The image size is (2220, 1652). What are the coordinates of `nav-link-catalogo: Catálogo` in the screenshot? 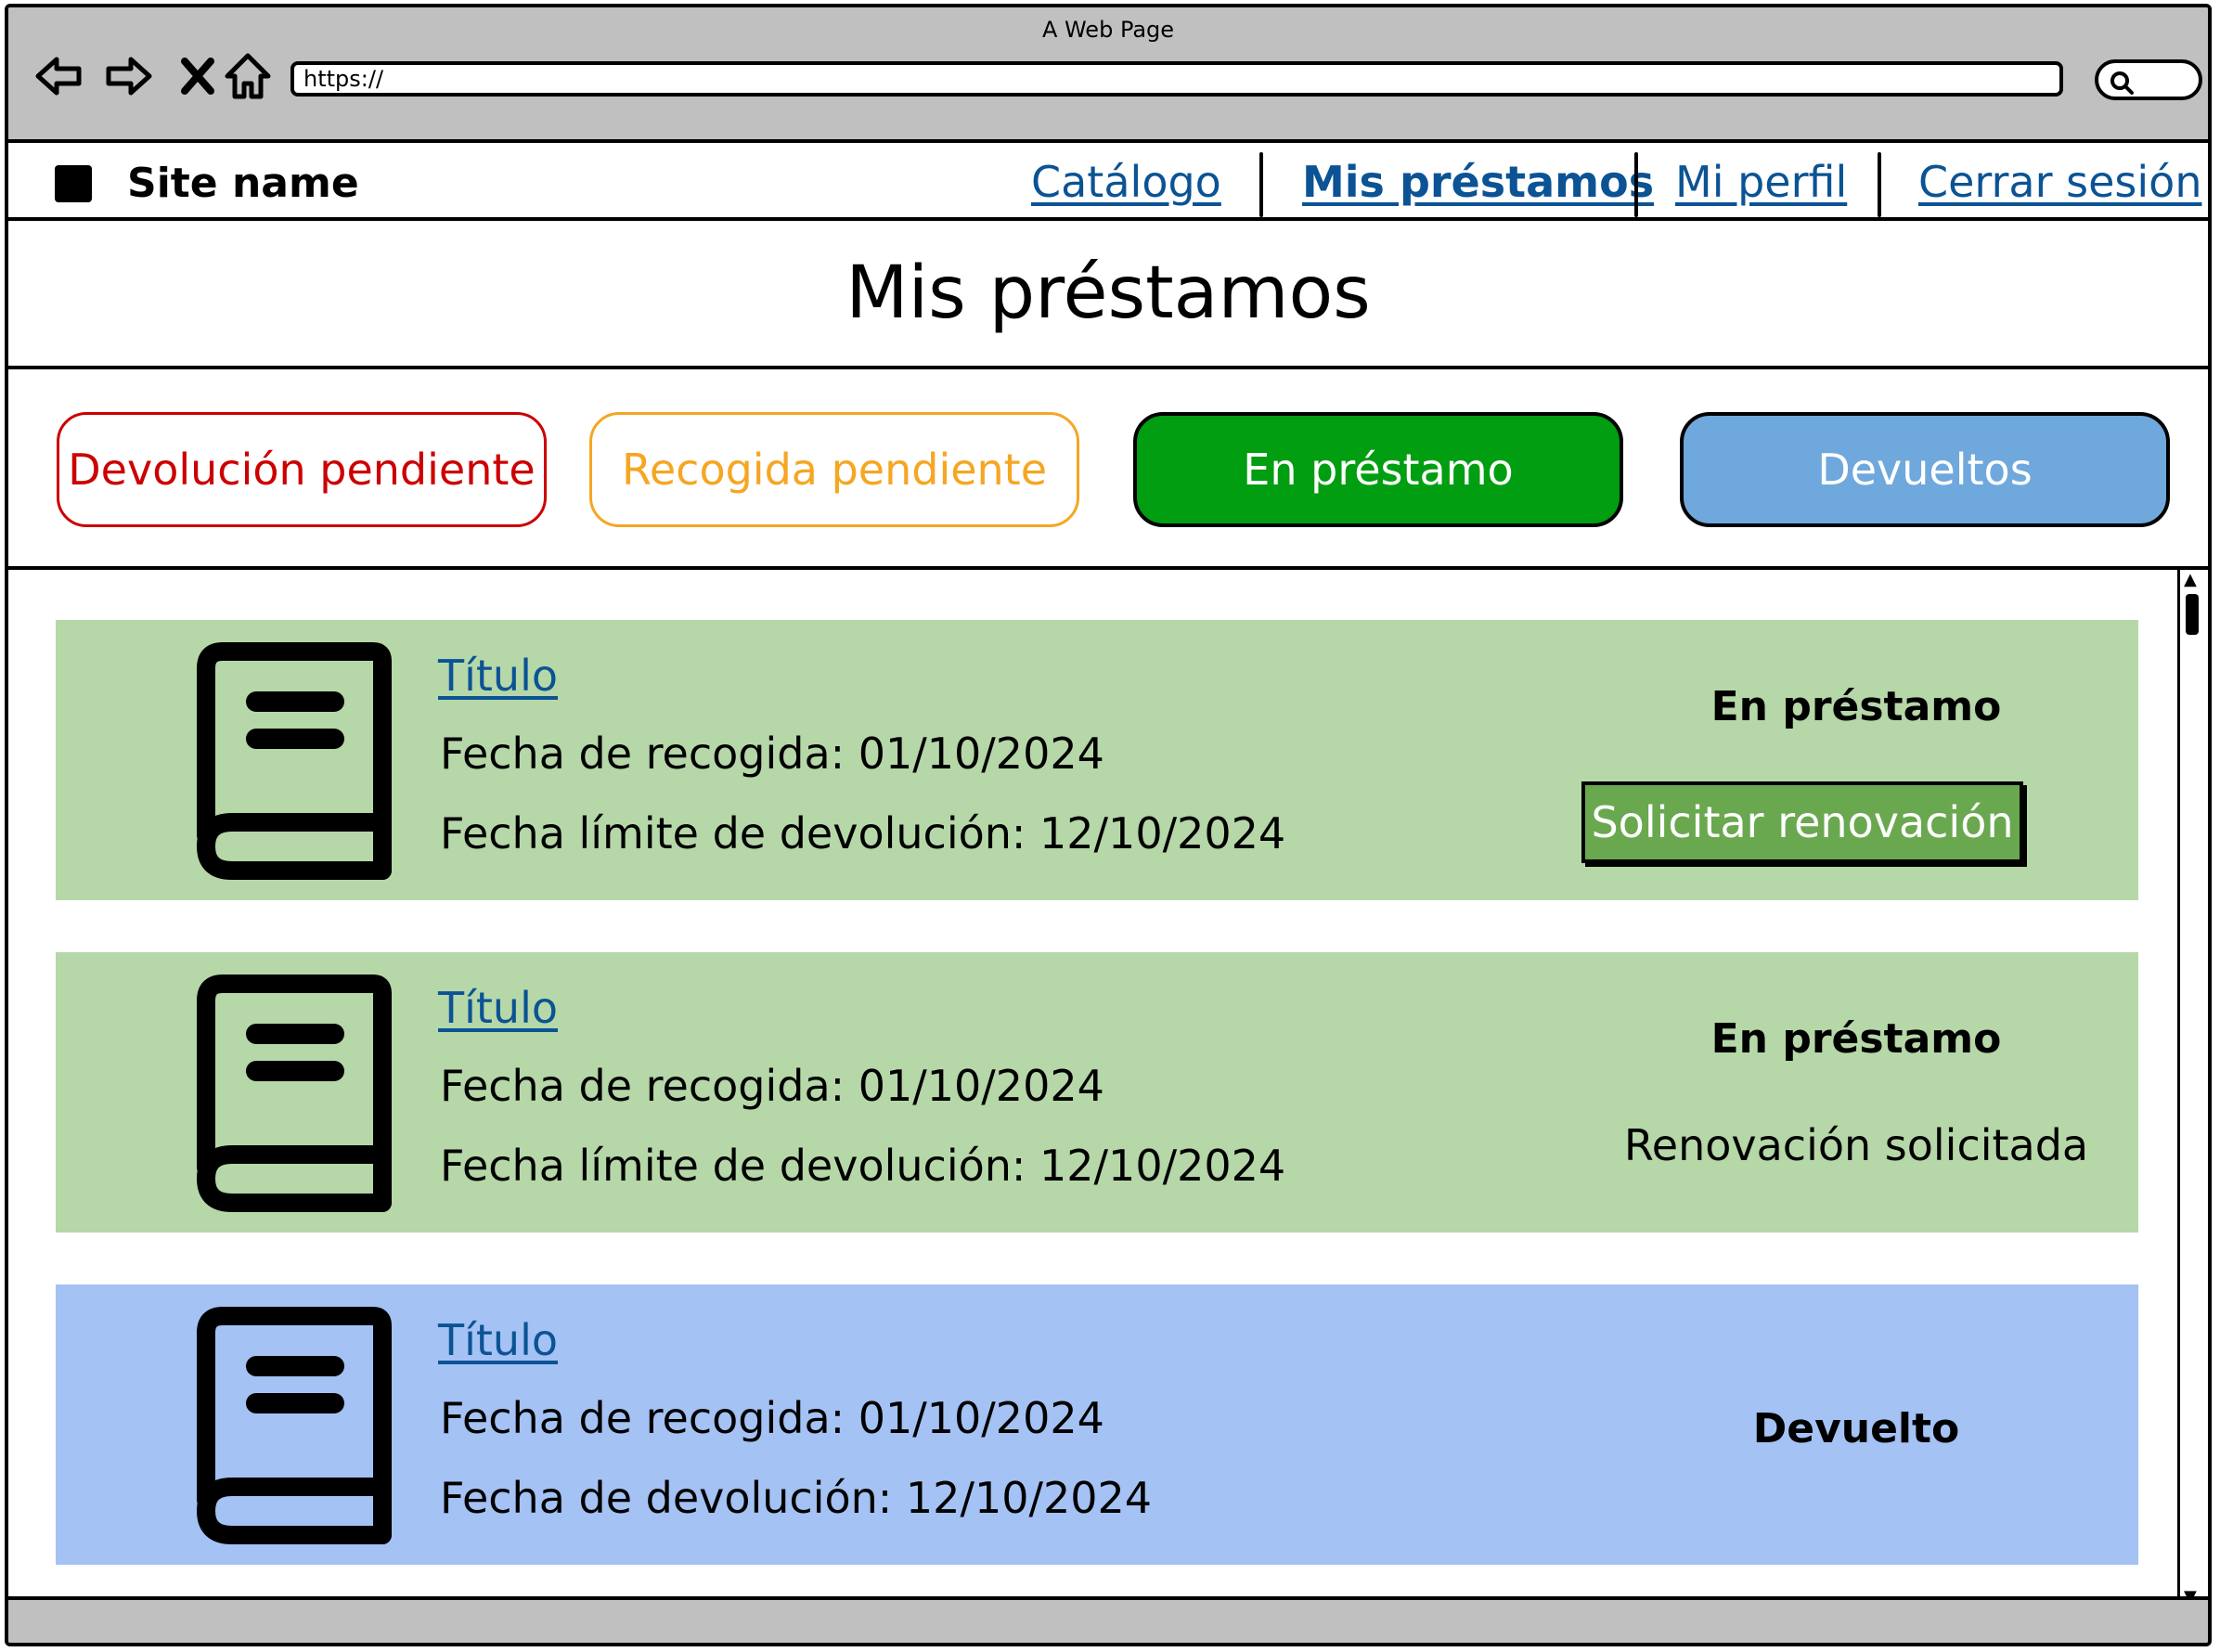 It's located at (1126, 182).